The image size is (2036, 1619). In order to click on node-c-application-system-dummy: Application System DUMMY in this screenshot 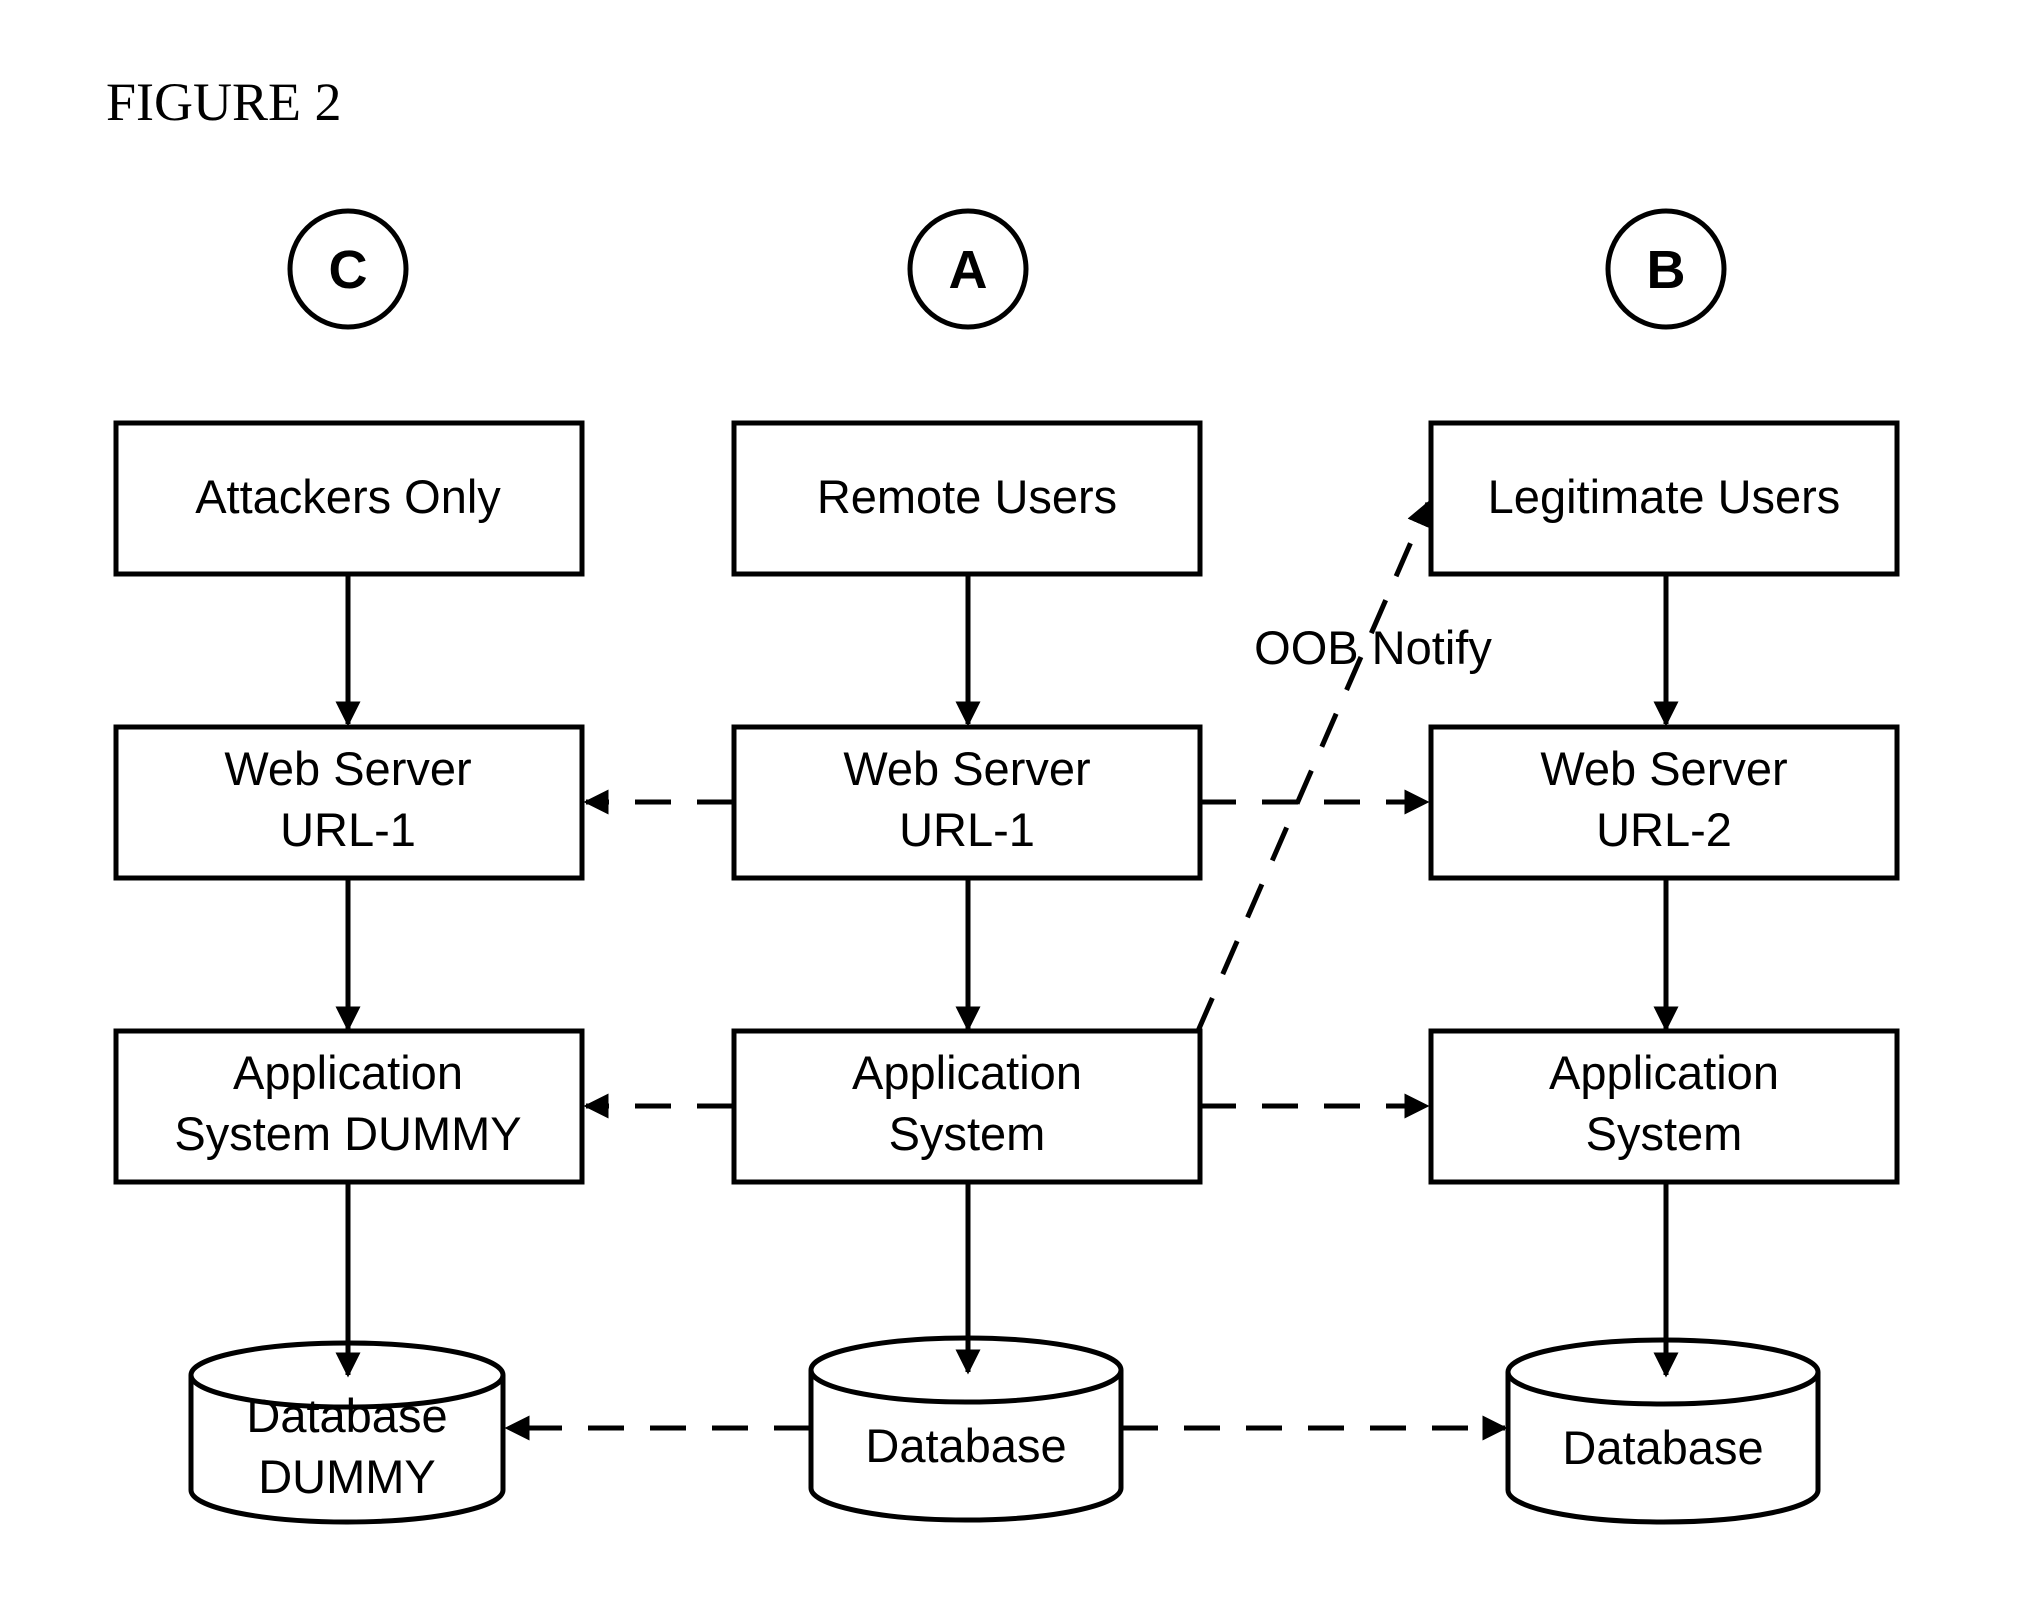, I will do `click(349, 1106)`.